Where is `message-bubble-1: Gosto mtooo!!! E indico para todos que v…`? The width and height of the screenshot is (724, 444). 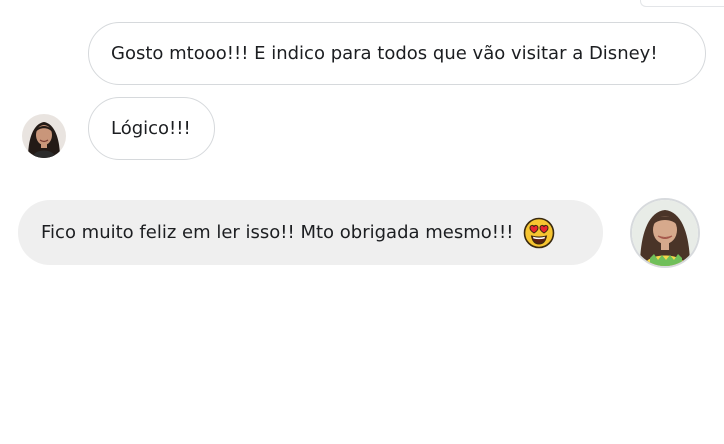 message-bubble-1: Gosto mtooo!!! E indico para todos que v… is located at coordinates (397, 53).